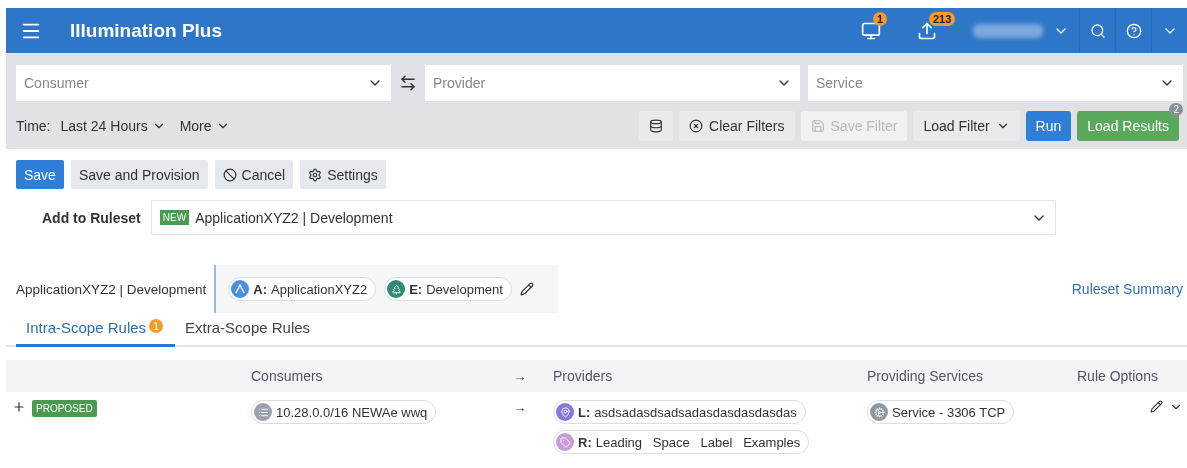  I want to click on database-button, so click(656, 126).